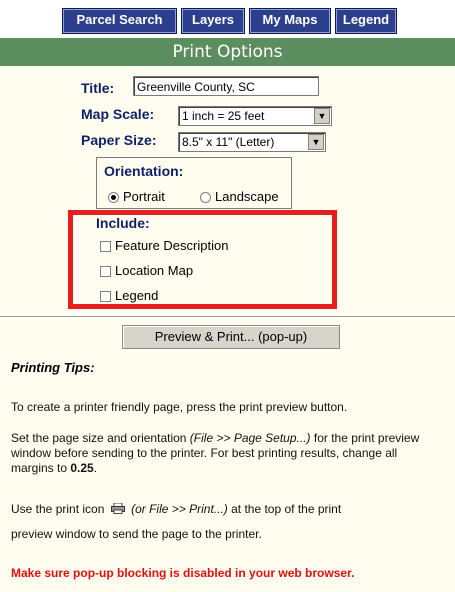 The width and height of the screenshot is (455, 592). I want to click on paper-size-select: 8.5" x 11" (Letter) ▼, so click(252, 142).